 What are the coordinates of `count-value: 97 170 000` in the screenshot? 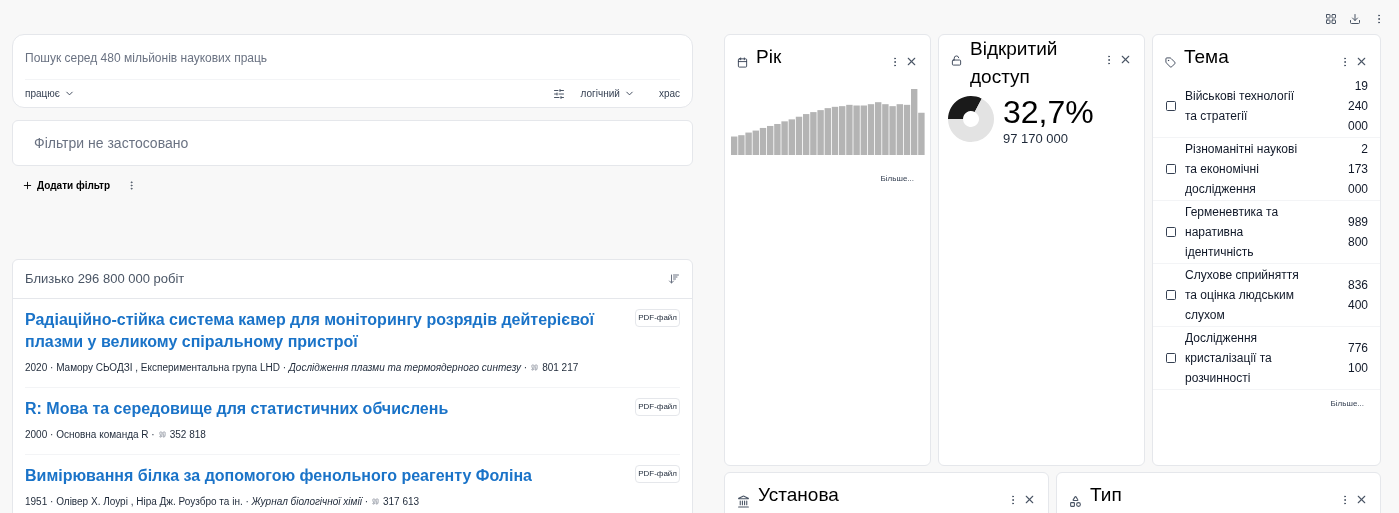 It's located at (1036, 139).